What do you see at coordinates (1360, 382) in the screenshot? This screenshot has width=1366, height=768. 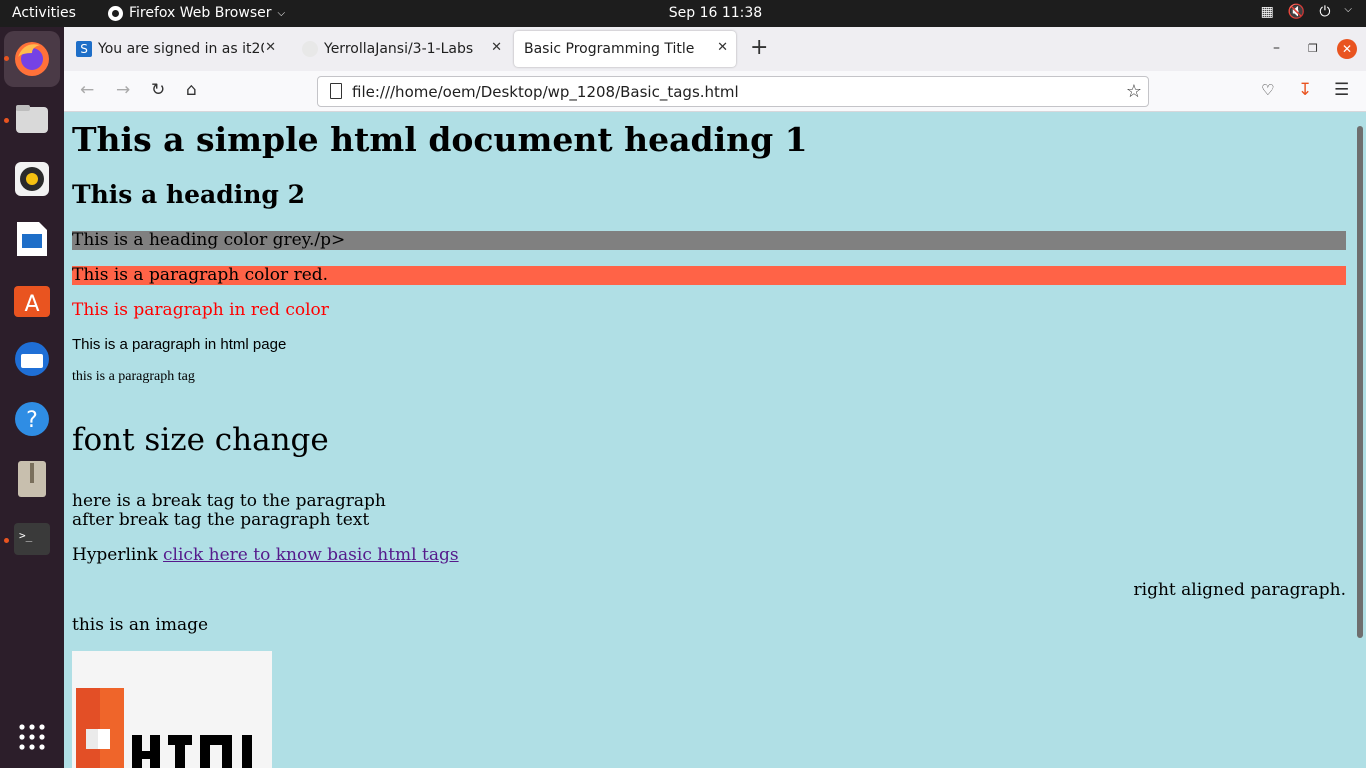 I see `vertical-scrollbar` at bounding box center [1360, 382].